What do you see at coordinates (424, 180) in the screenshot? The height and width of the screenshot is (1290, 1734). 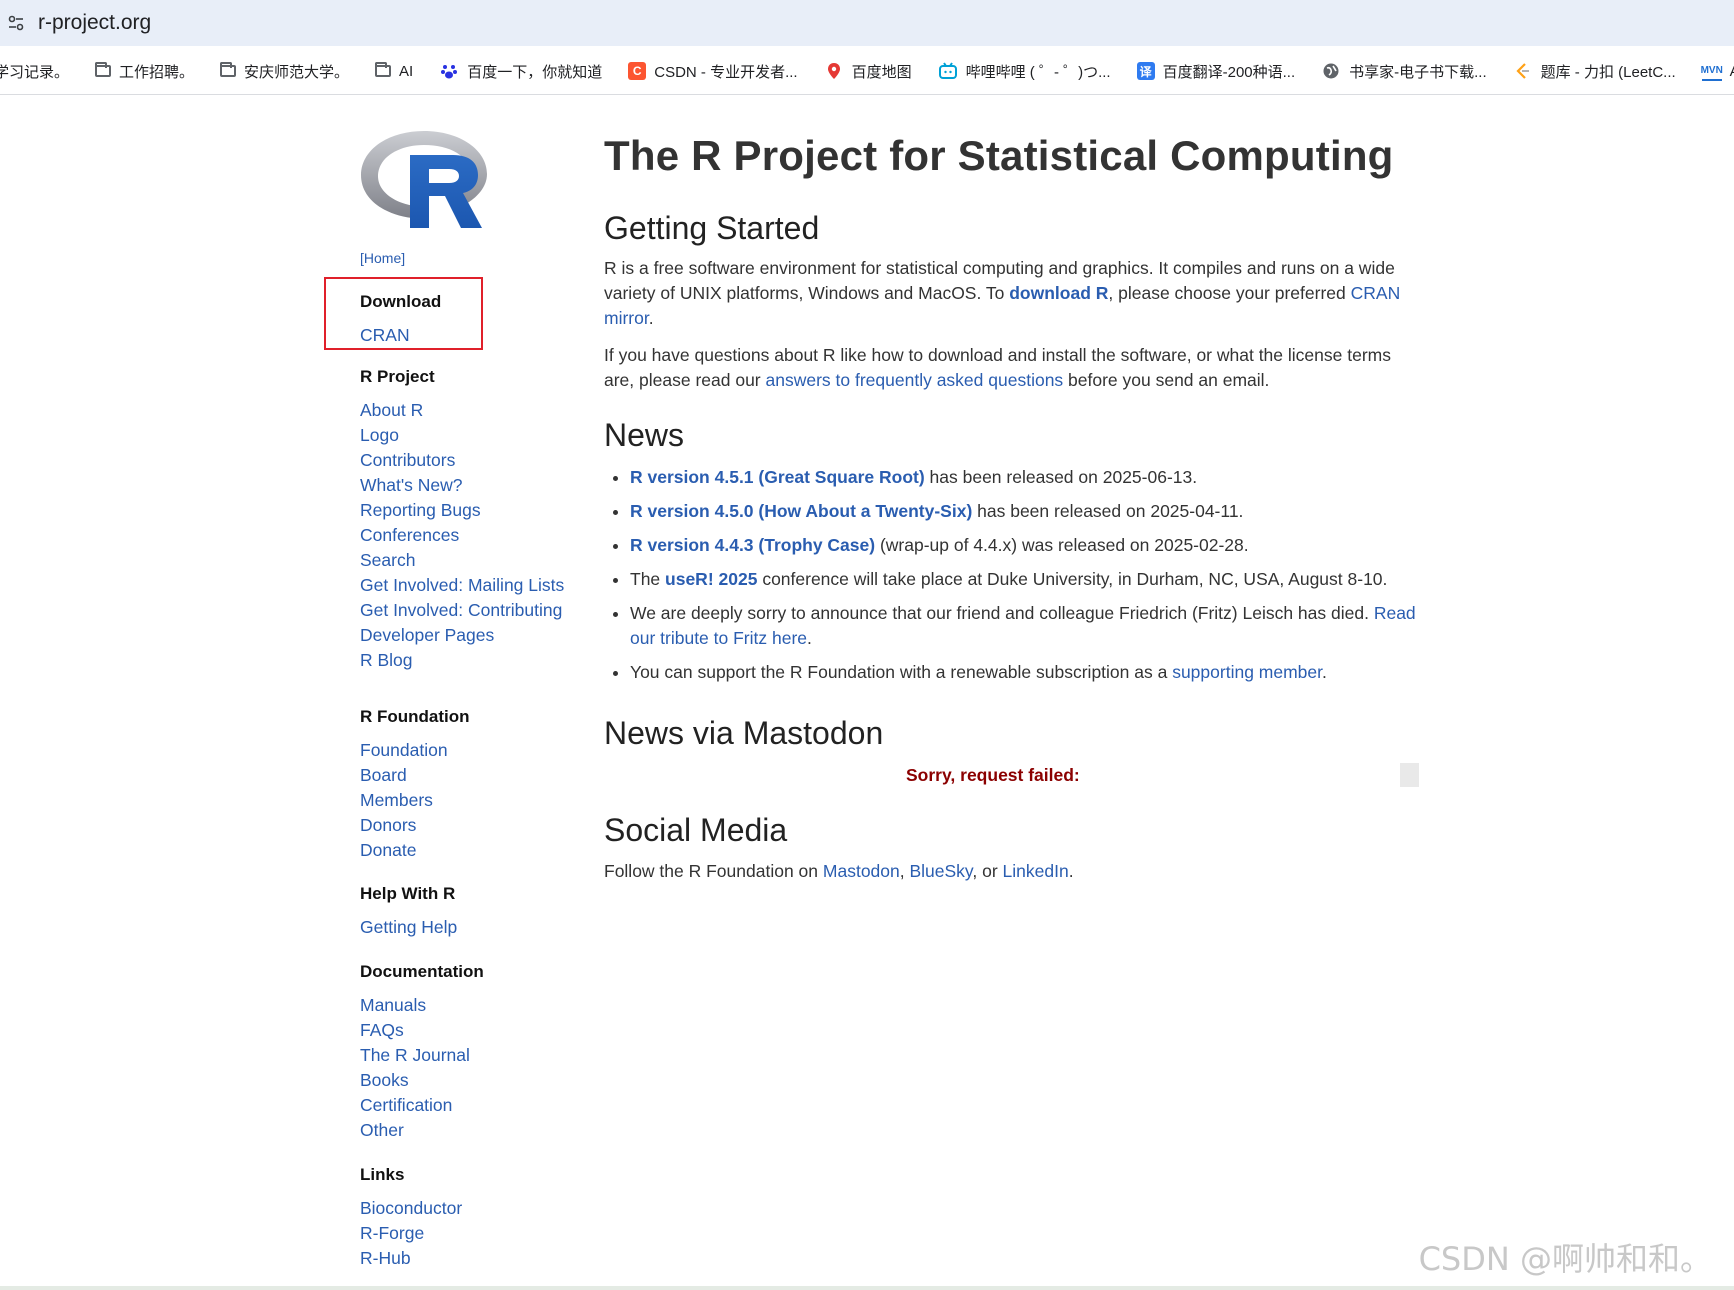 I see `r-logo` at bounding box center [424, 180].